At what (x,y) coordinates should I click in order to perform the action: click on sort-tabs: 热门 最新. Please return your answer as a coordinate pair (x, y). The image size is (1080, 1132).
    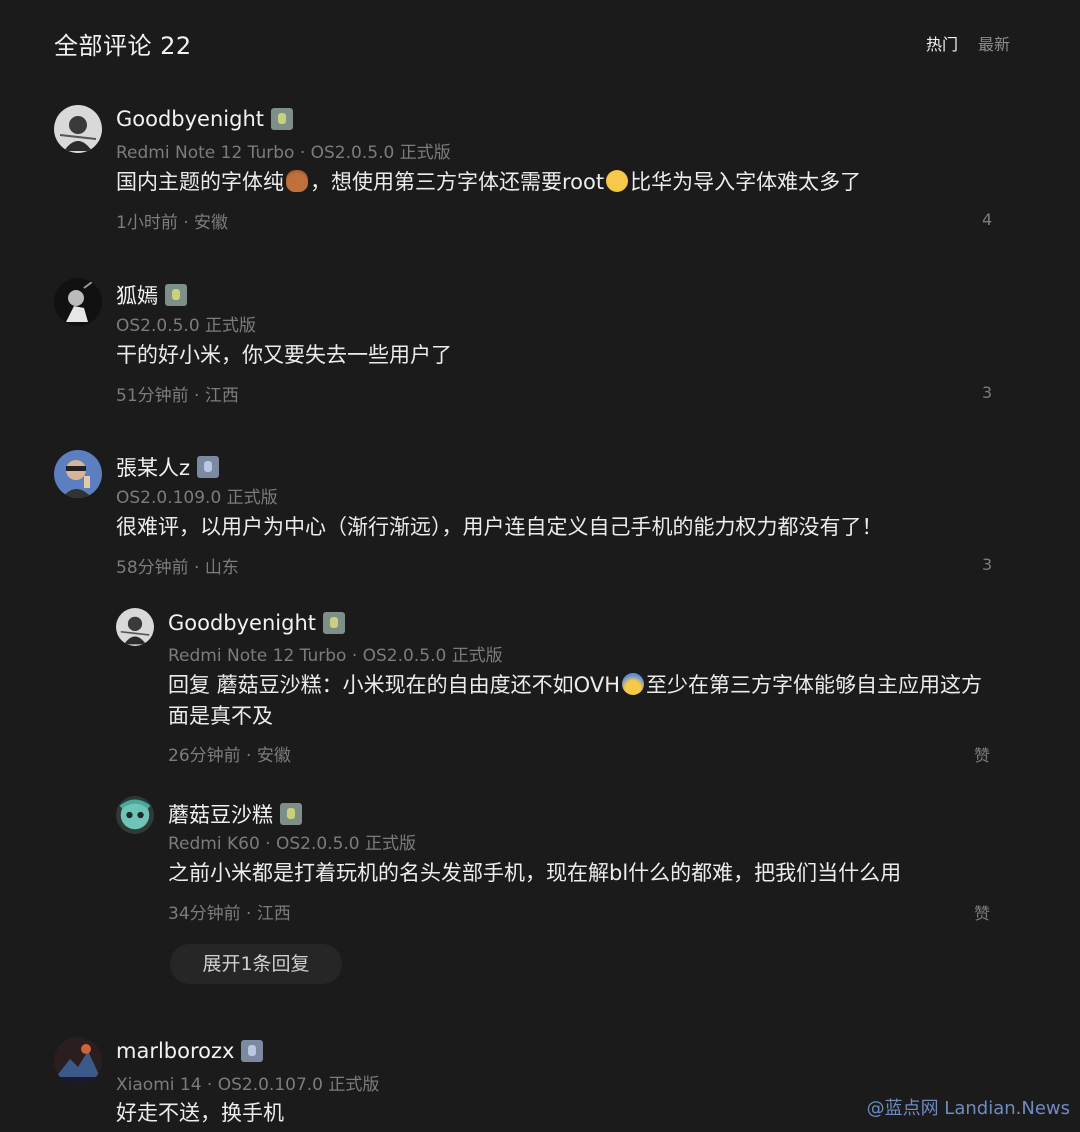
    Looking at the image, I should click on (968, 43).